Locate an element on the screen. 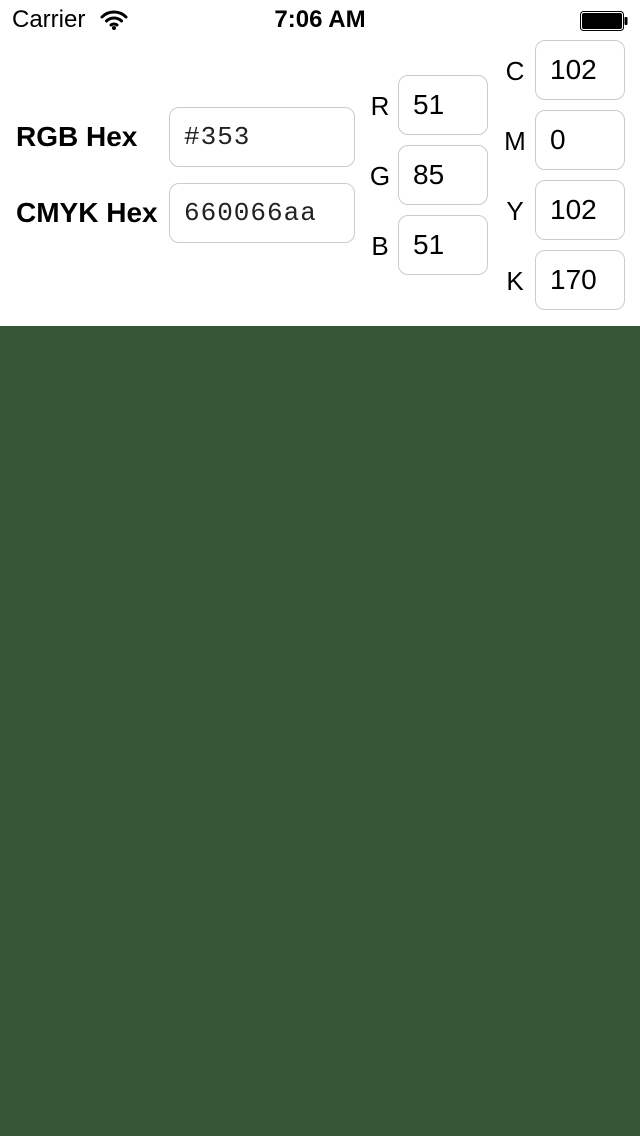 The height and width of the screenshot is (1136, 640). y-label: Y is located at coordinates (515, 211).